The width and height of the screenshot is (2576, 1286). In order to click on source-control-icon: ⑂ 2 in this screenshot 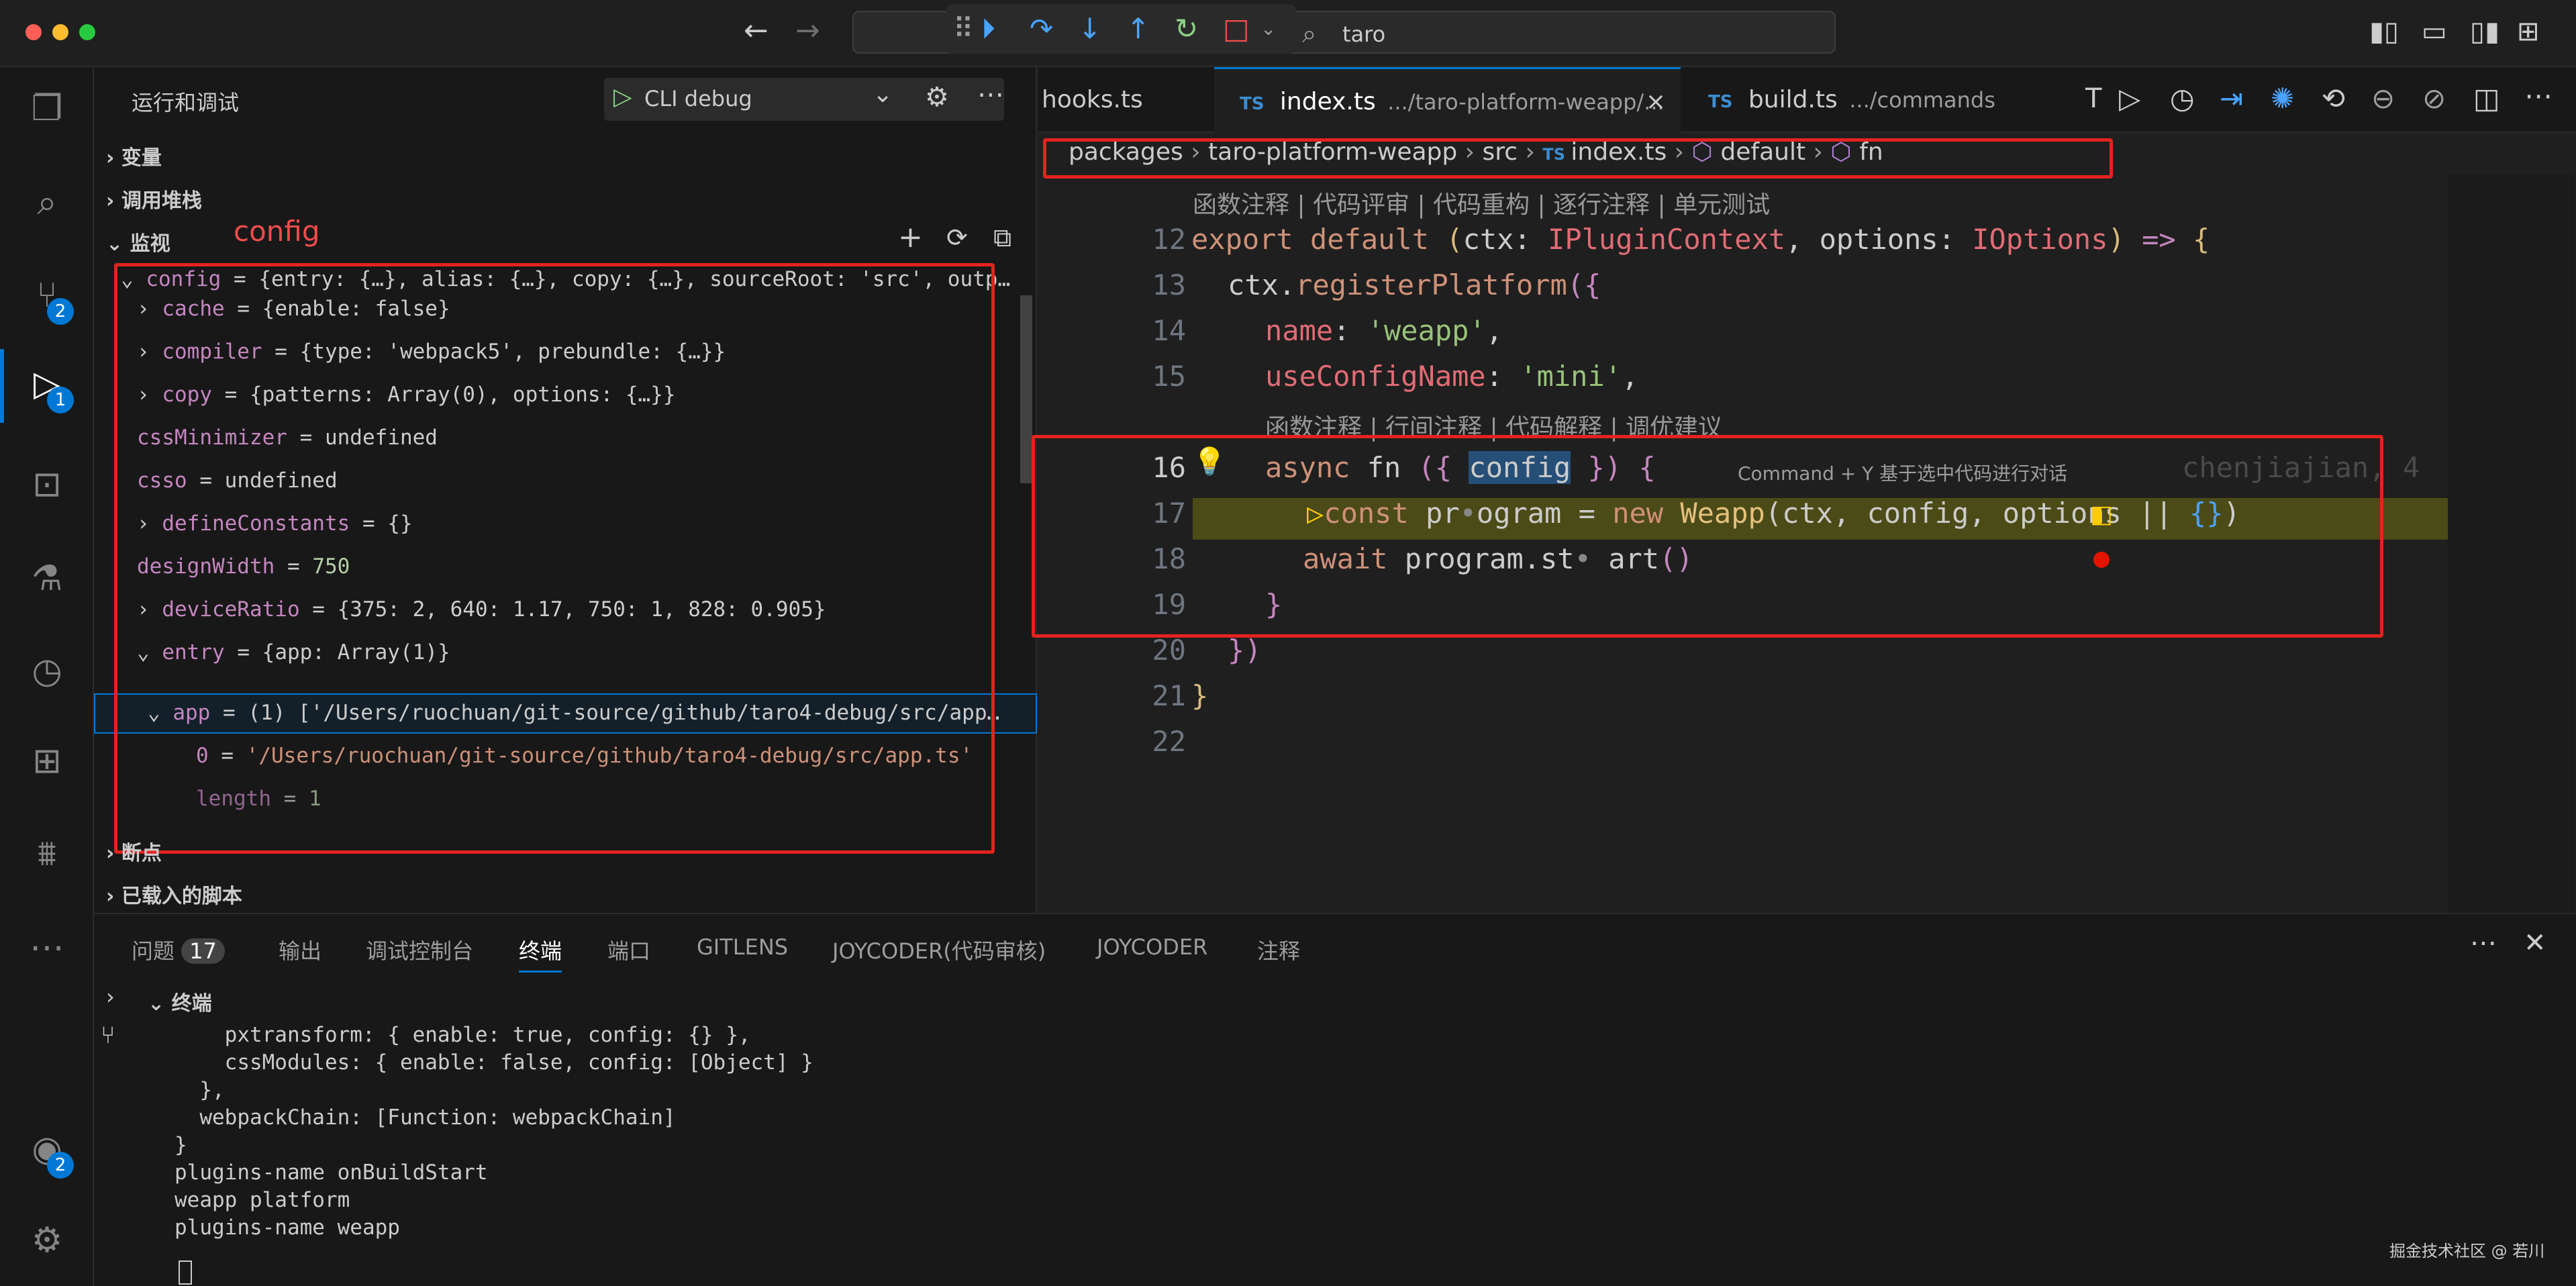, I will do `click(50, 299)`.